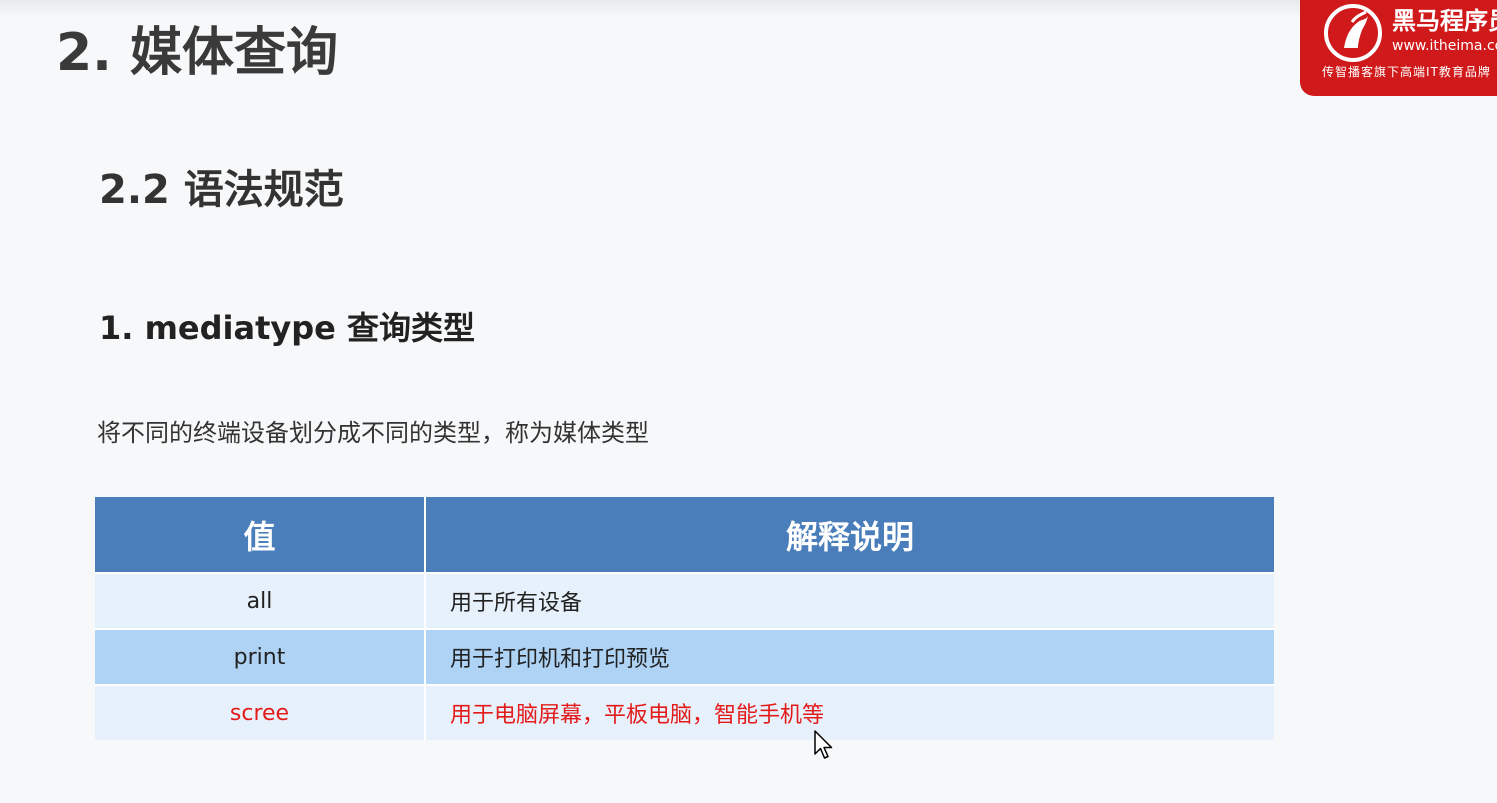  Describe the element at coordinates (748, 9) in the screenshot. I see `top-shadow` at that location.